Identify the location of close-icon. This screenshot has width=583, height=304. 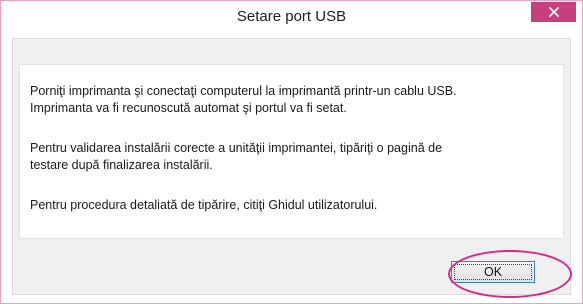
(553, 12).